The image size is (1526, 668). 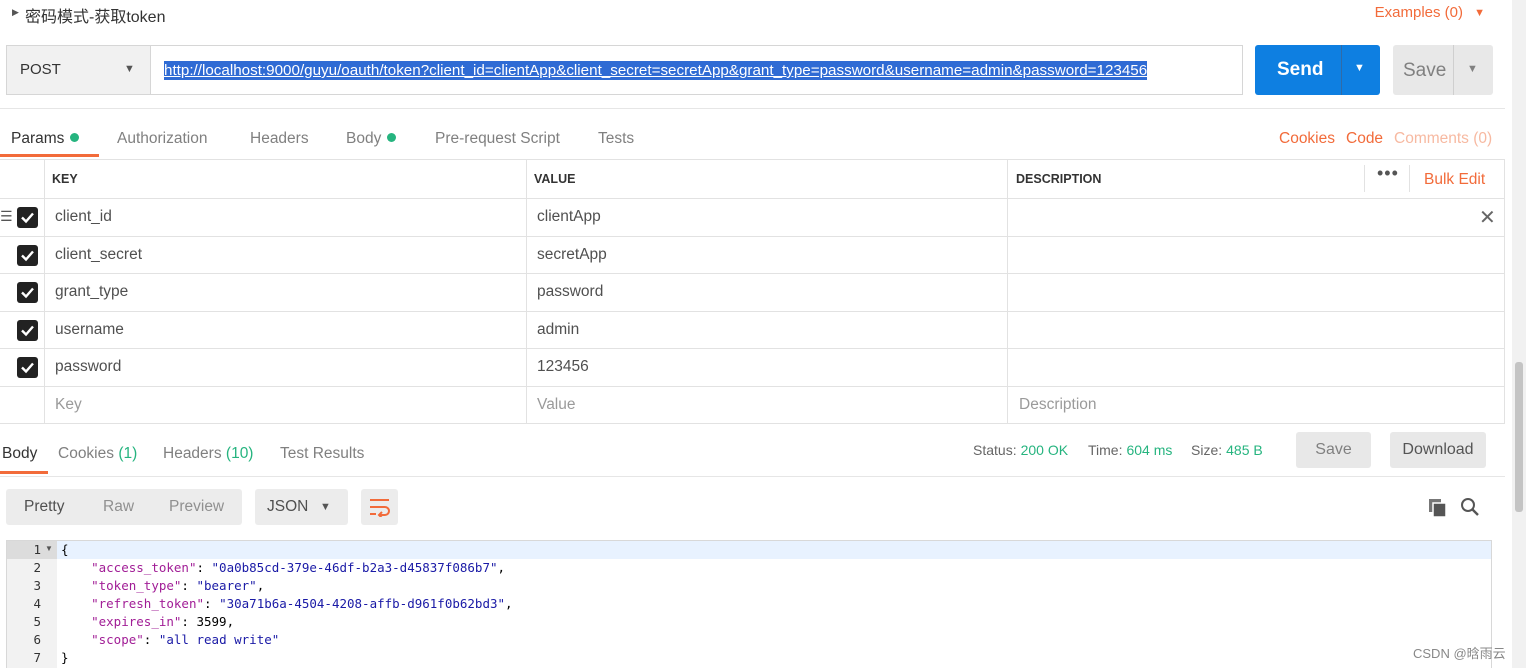 I want to click on send-button: Send ▼, so click(x=1317, y=70).